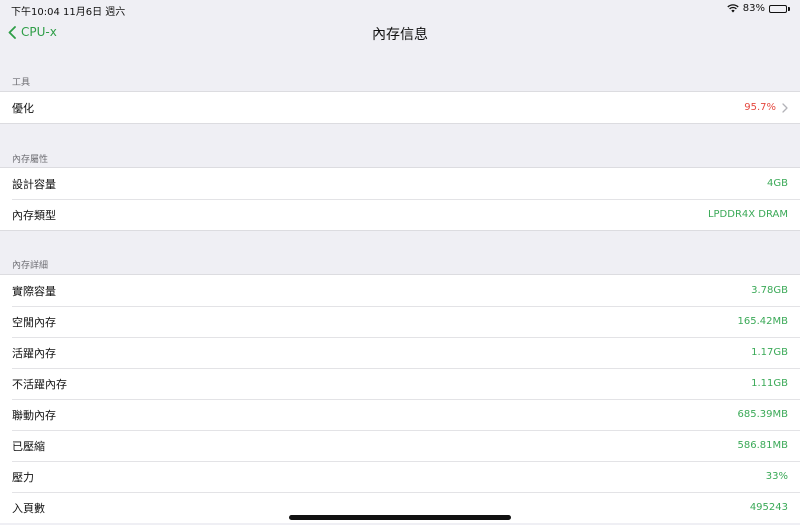 This screenshot has width=800, height=525. Describe the element at coordinates (779, 8) in the screenshot. I see `battery-icon` at that location.